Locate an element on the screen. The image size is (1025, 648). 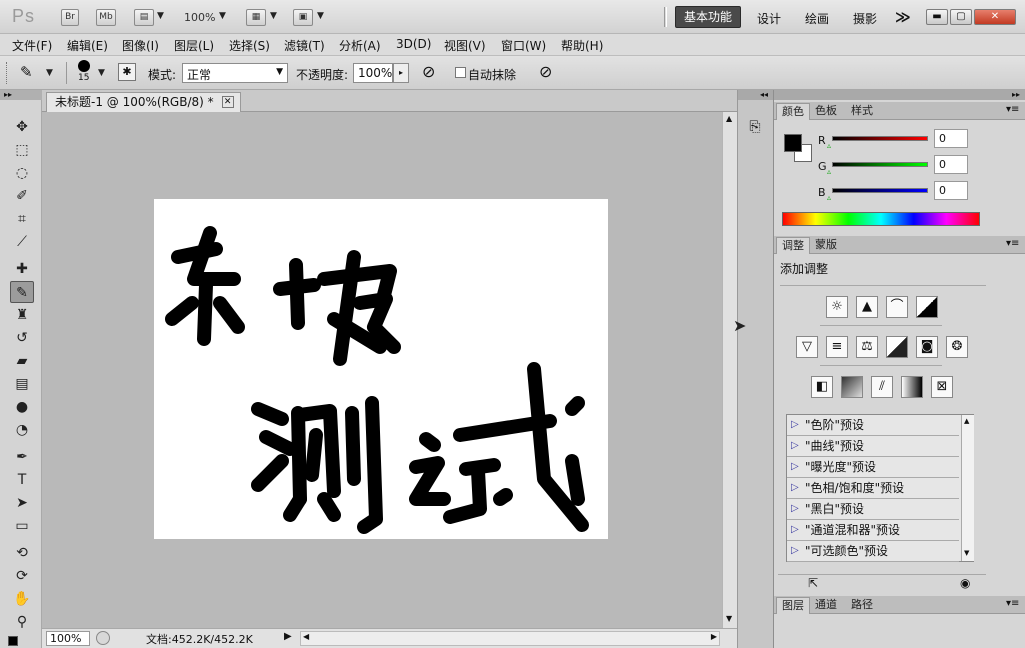
selective-color-icon: ⊠ is located at coordinates (942, 387).